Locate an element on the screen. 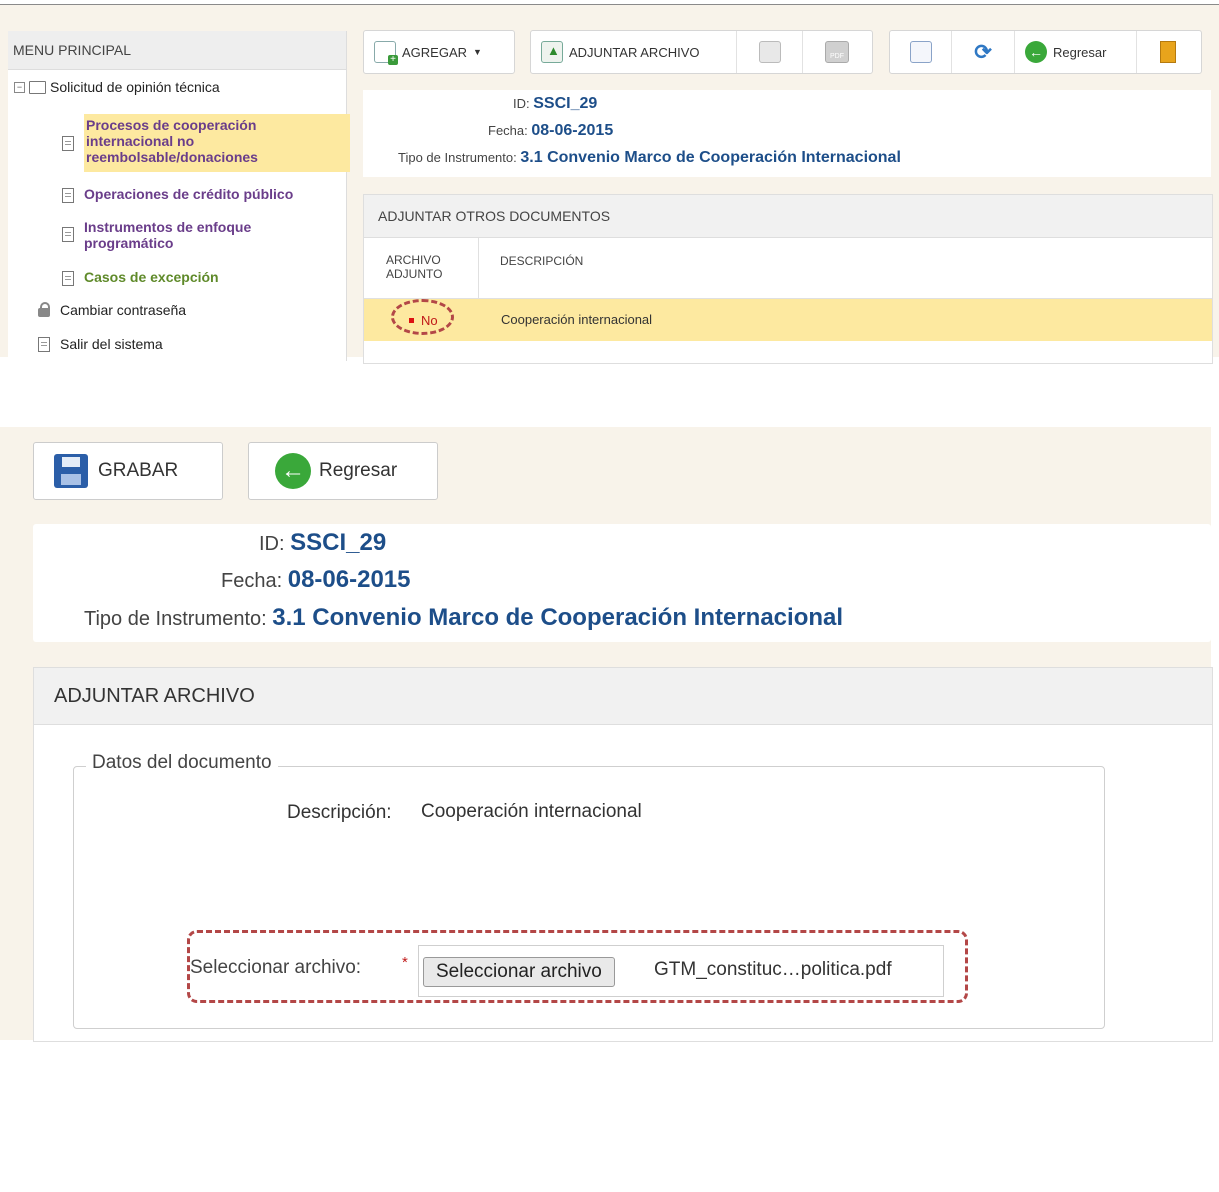  save-button: GRABAR is located at coordinates (128, 471).